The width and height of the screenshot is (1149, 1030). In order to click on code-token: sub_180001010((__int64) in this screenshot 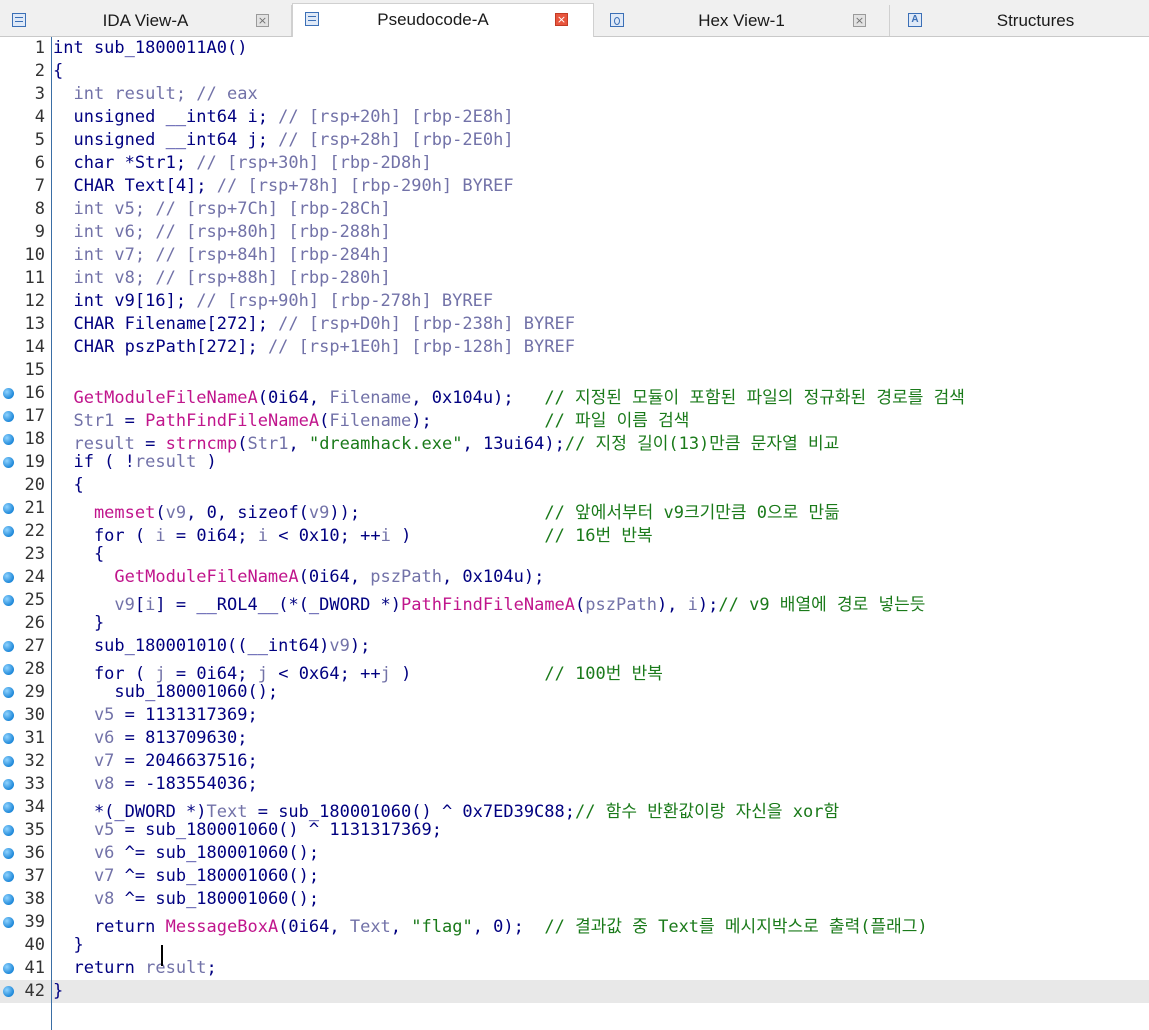, I will do `click(191, 646)`.